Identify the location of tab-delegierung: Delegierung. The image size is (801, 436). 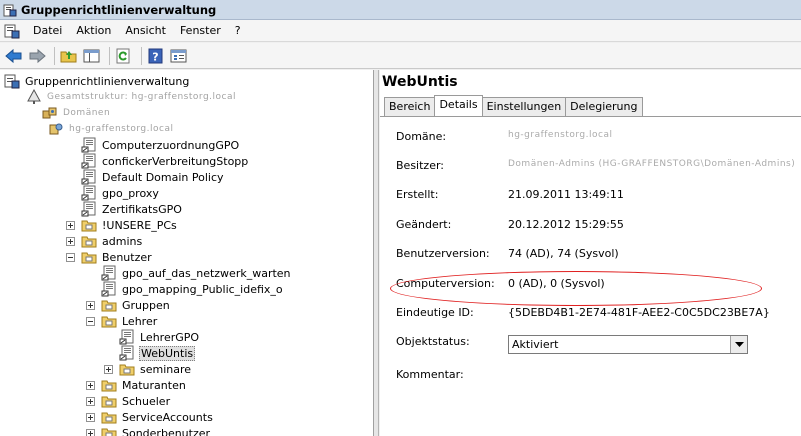
(604, 106).